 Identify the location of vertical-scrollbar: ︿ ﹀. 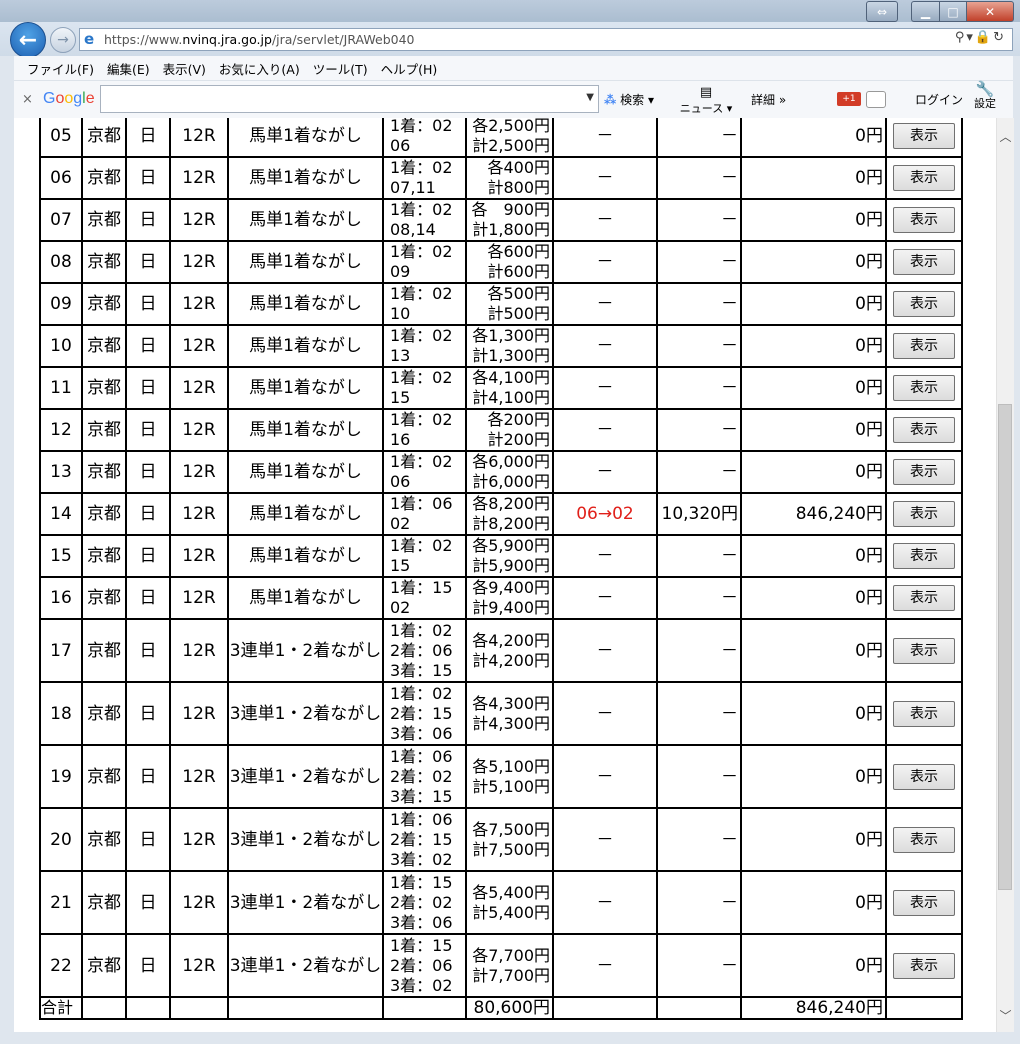
(1005, 575).